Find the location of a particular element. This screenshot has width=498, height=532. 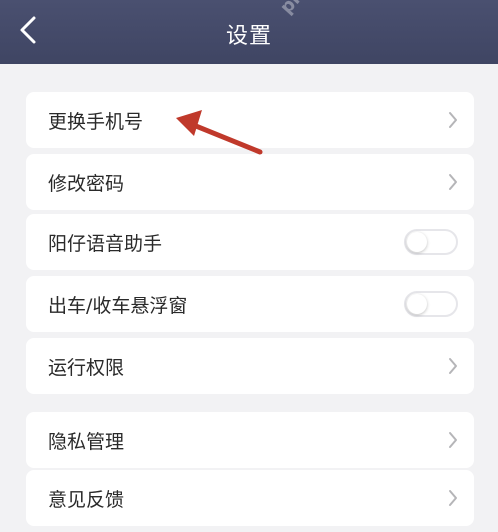

row-feedback: 意见反馈 is located at coordinates (250, 498).